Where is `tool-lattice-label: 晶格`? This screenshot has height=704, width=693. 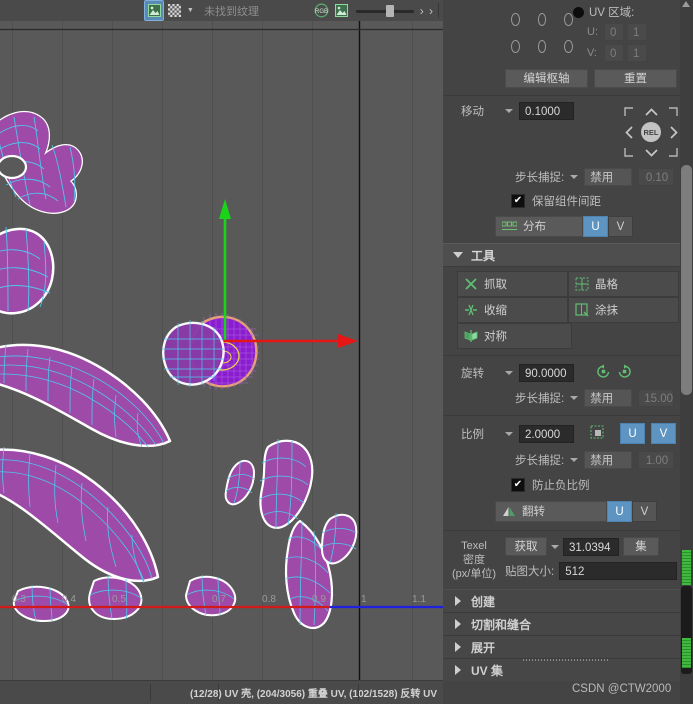 tool-lattice-label: 晶格 is located at coordinates (606, 285).